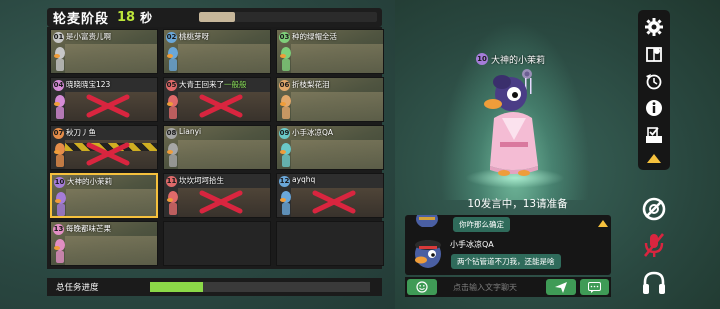 Image resolution: width=720 pixels, height=309 pixels. Describe the element at coordinates (217, 51) in the screenshot. I see `player-card: 02 桃桃芽呀` at that location.